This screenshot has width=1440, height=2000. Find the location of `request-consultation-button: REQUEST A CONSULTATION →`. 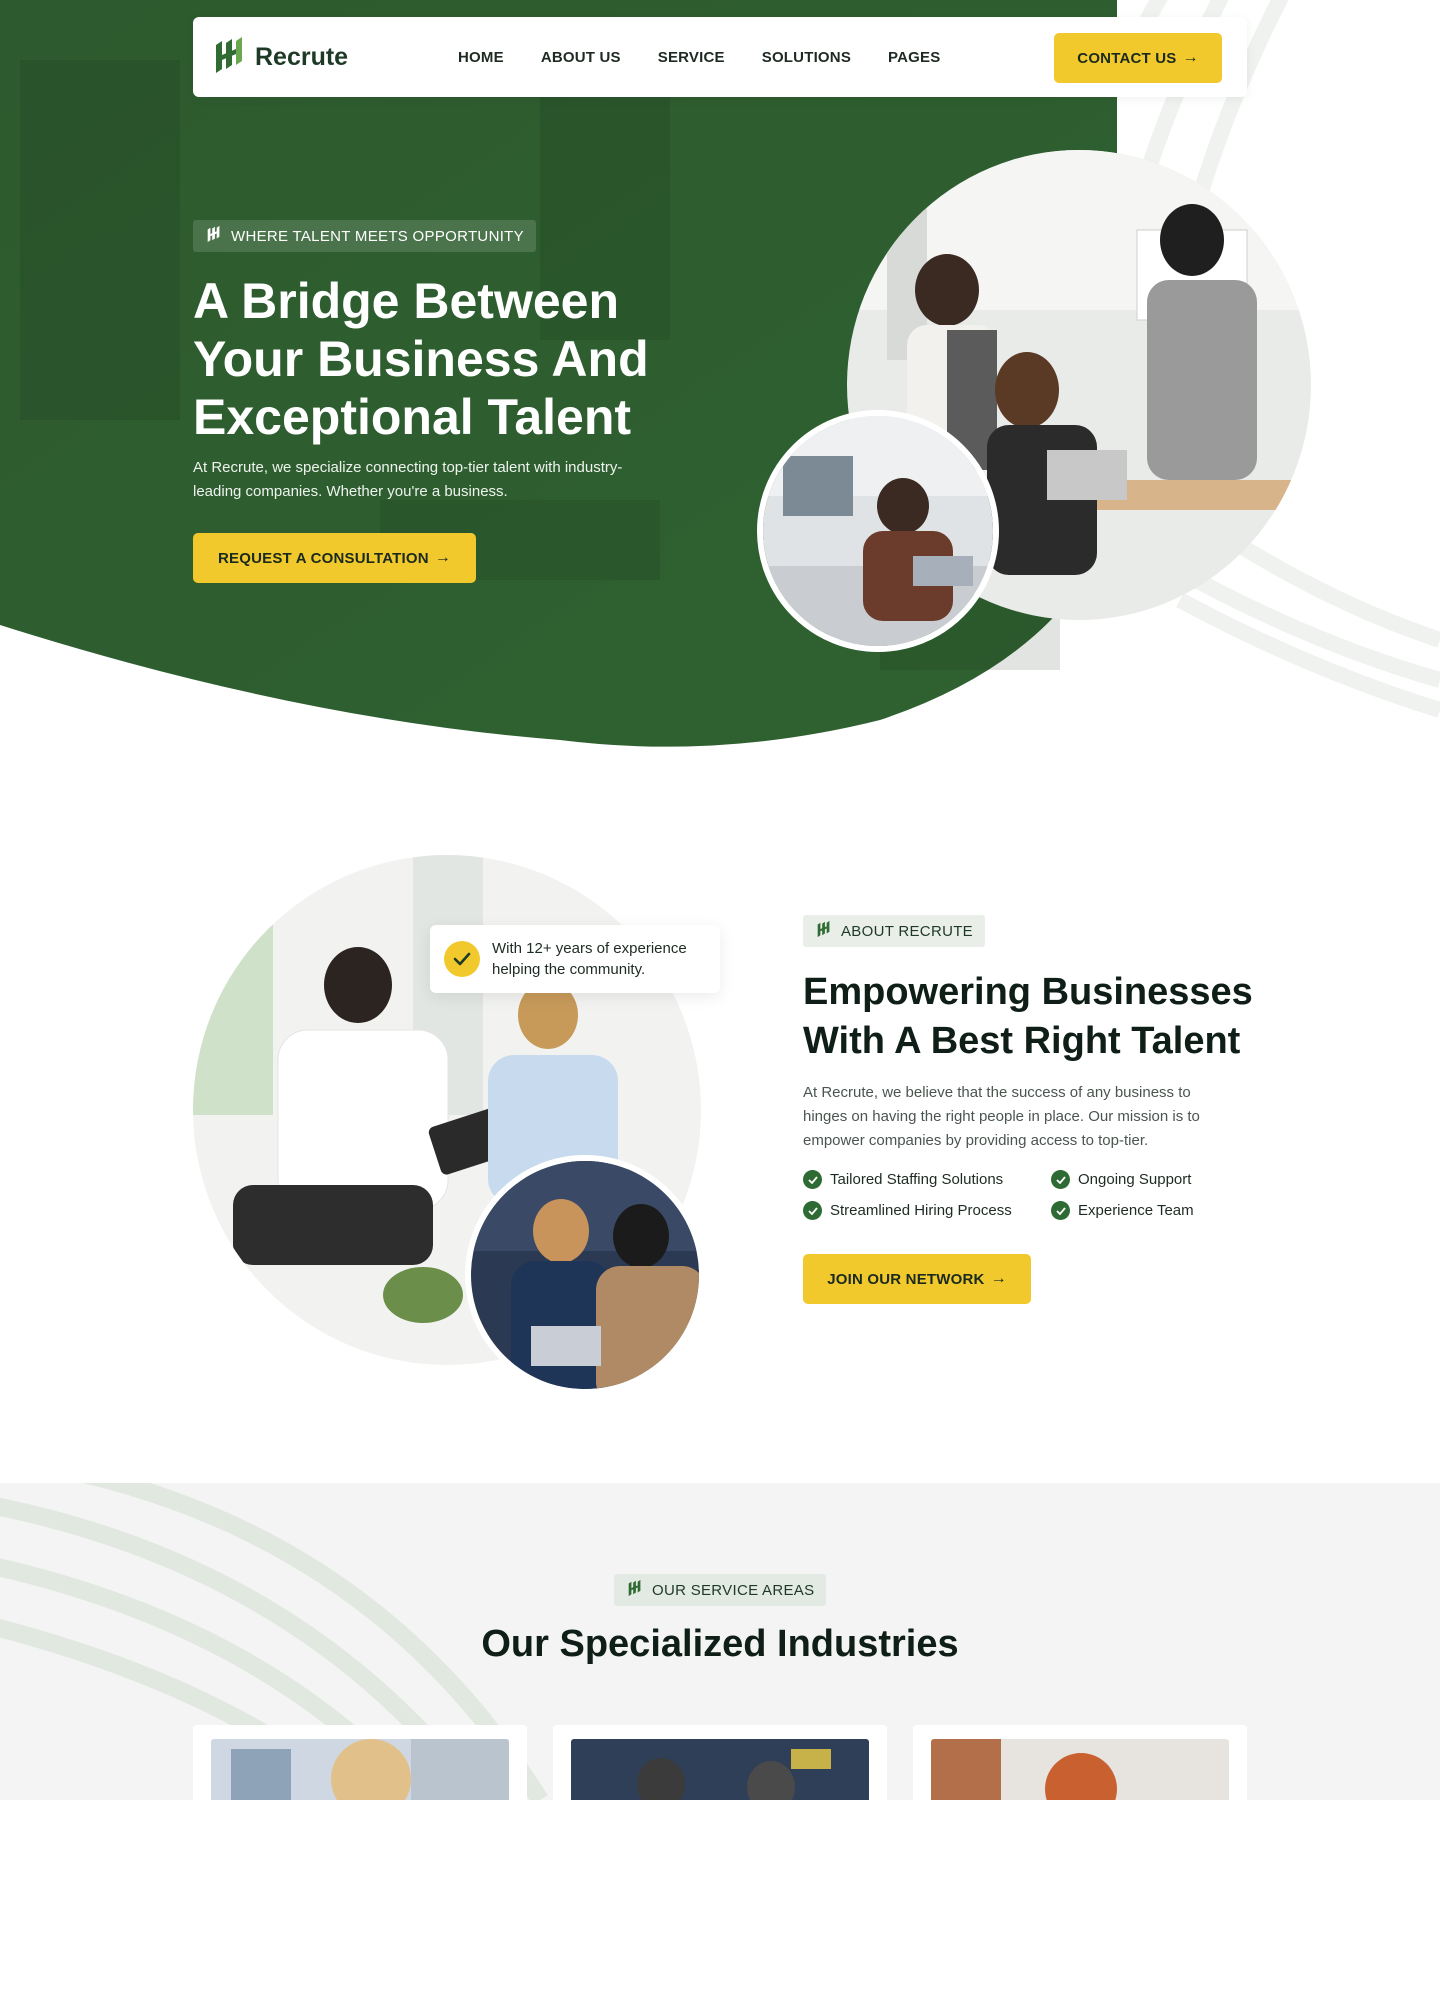

request-consultation-button: REQUEST A CONSULTATION → is located at coordinates (334, 558).